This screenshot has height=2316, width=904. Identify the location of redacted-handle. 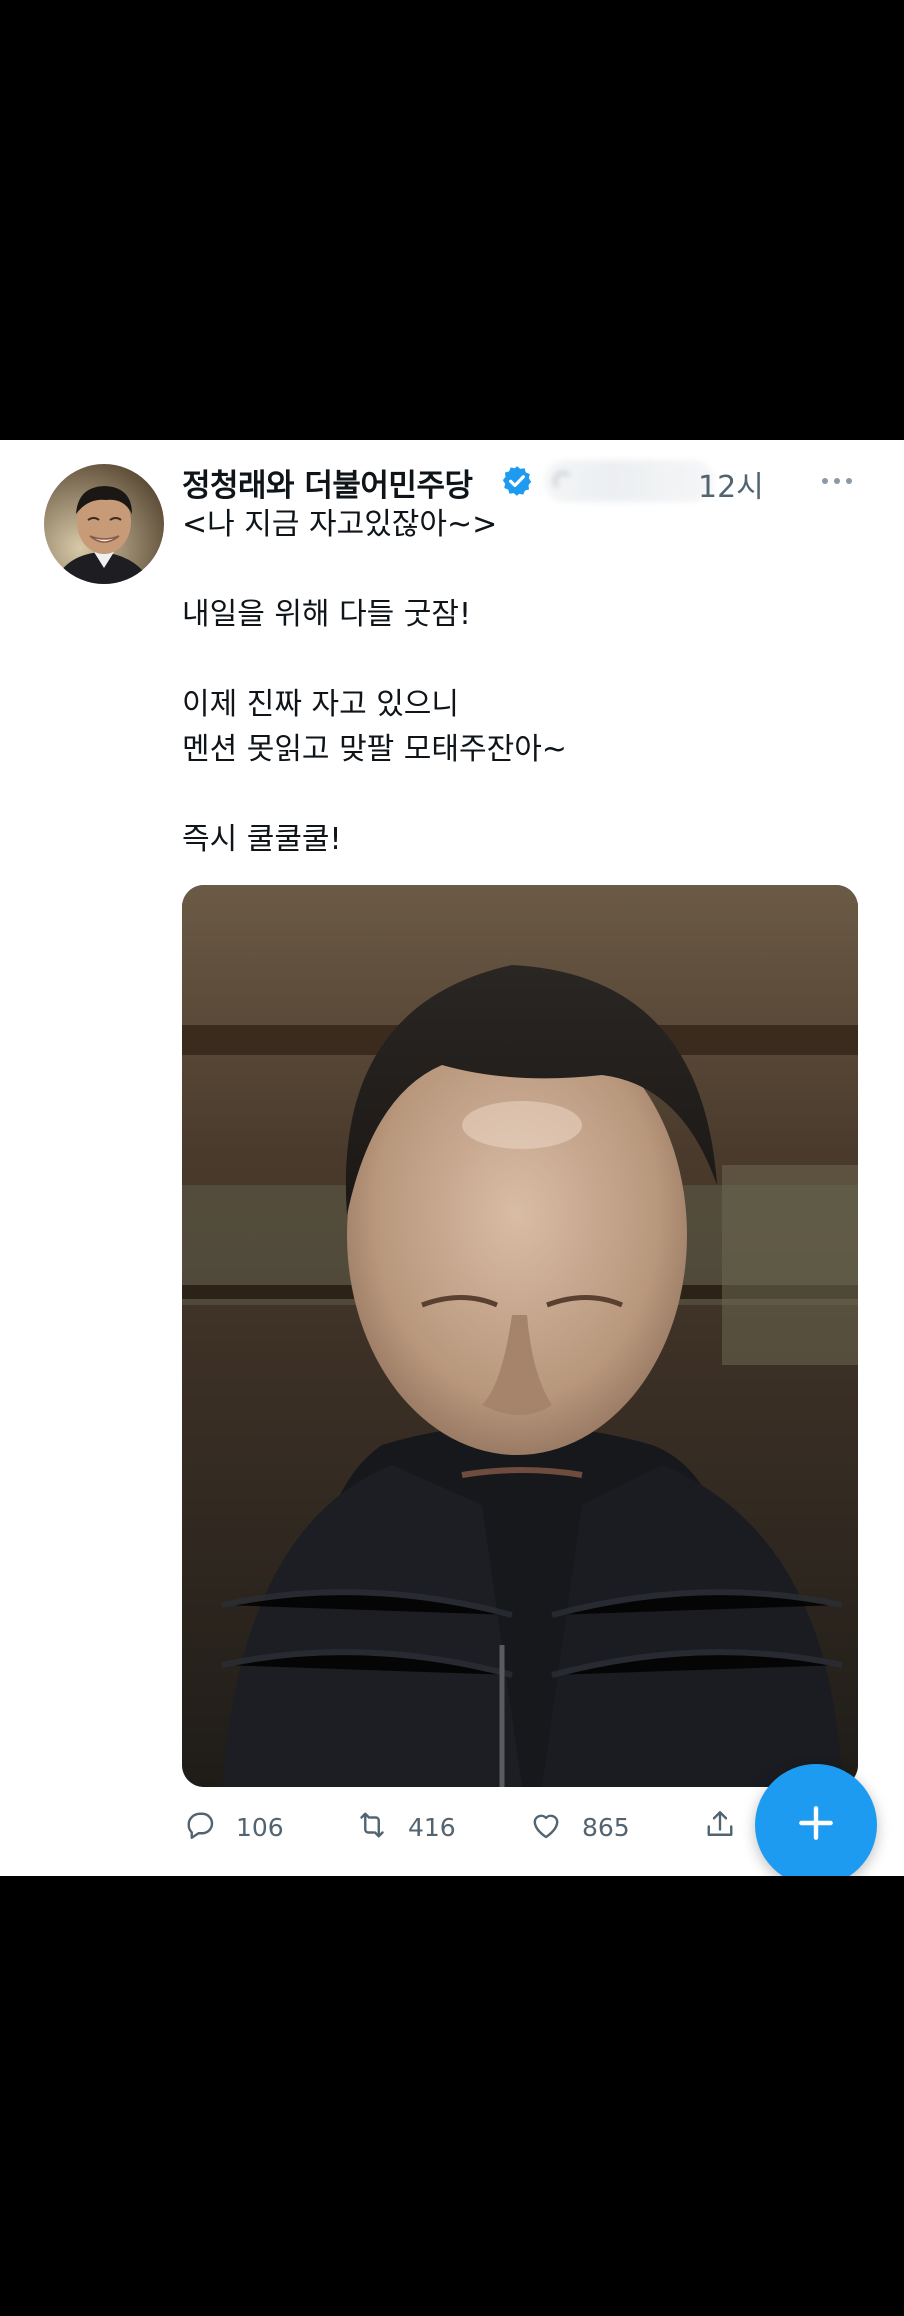
(629, 481).